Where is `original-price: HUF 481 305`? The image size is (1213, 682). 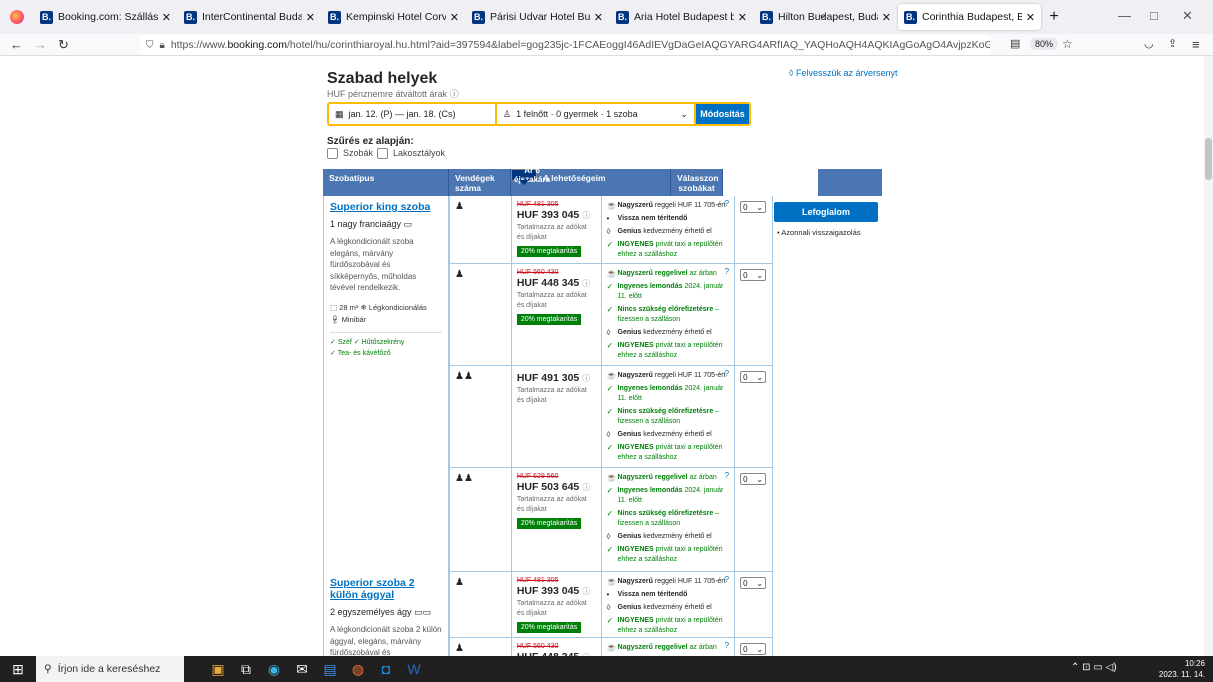
original-price: HUF 481 305 is located at coordinates (537, 580).